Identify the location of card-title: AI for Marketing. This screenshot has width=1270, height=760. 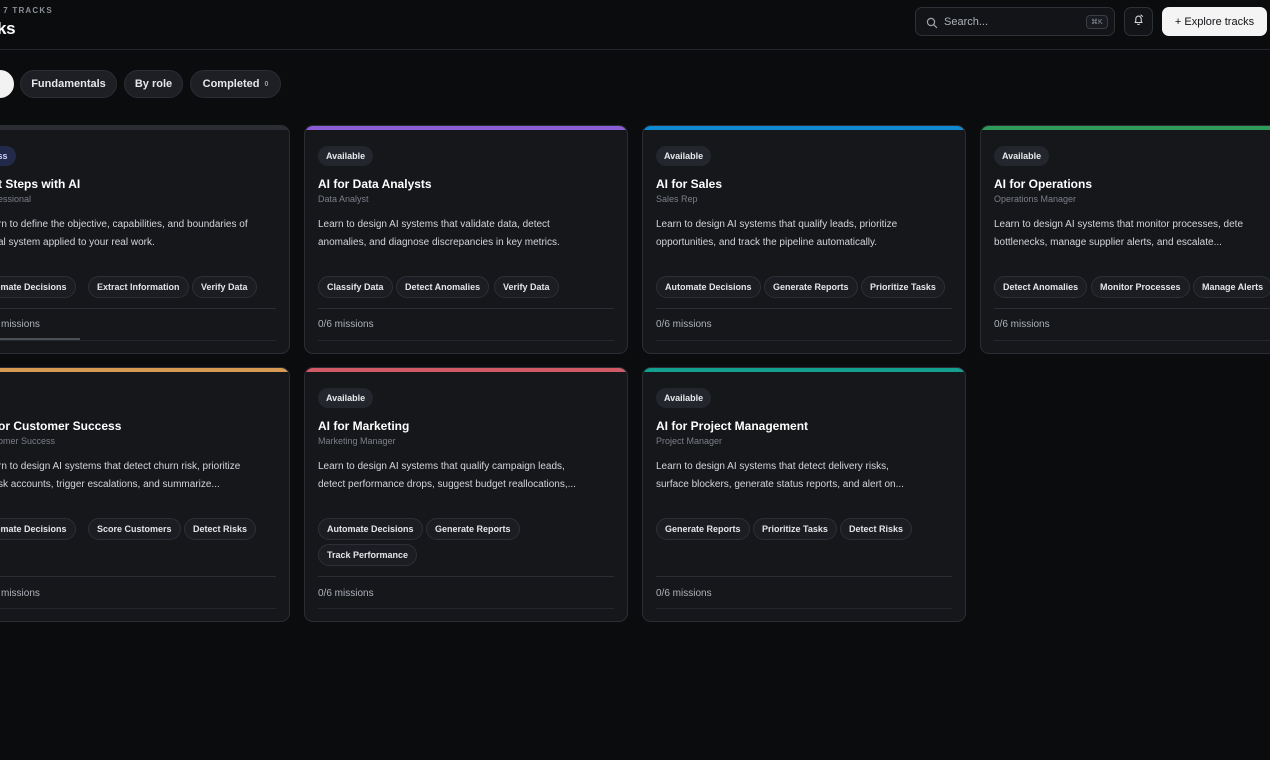
(364, 426).